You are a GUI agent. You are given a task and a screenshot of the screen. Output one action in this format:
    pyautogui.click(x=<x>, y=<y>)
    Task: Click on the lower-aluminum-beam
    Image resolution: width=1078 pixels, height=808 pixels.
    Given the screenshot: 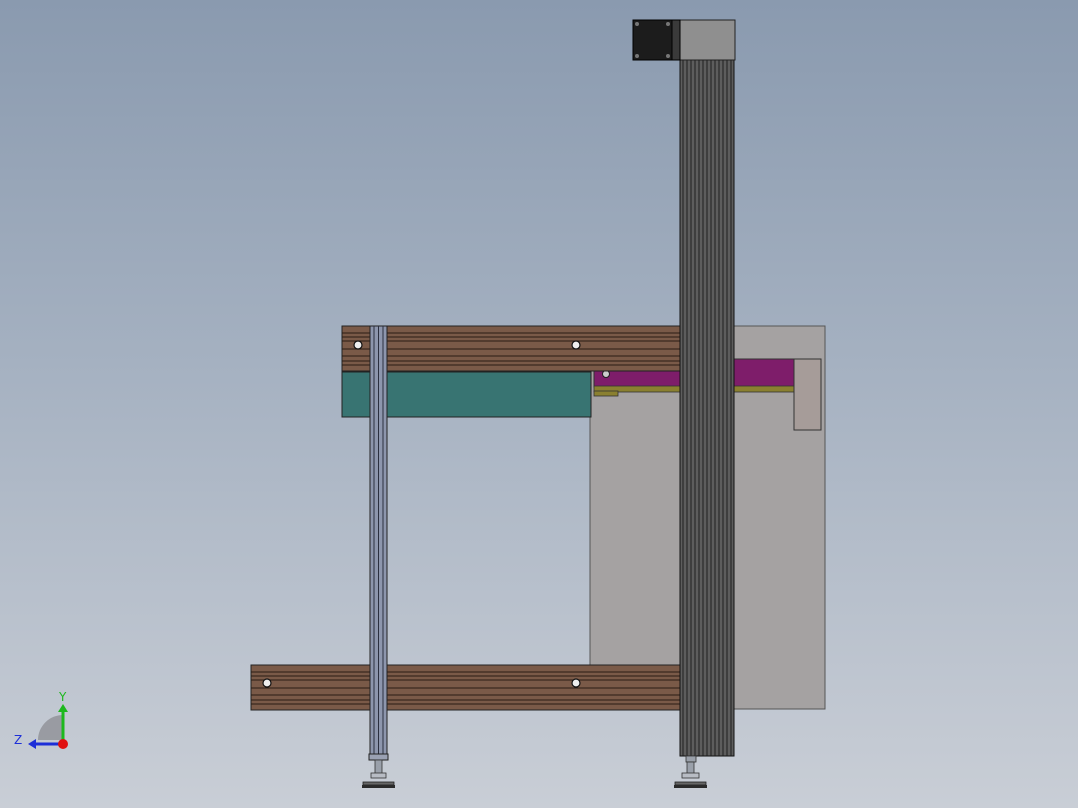 What is the action you would take?
    pyautogui.click(x=466, y=687)
    